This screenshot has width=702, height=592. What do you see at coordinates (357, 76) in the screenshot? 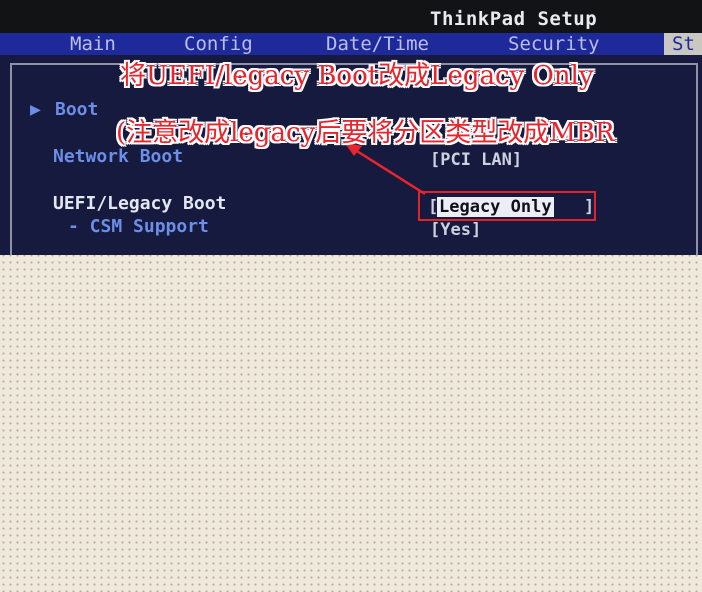
I see `annotation-line-1: 将UEFI/legacy Boot改成Legacy Only` at bounding box center [357, 76].